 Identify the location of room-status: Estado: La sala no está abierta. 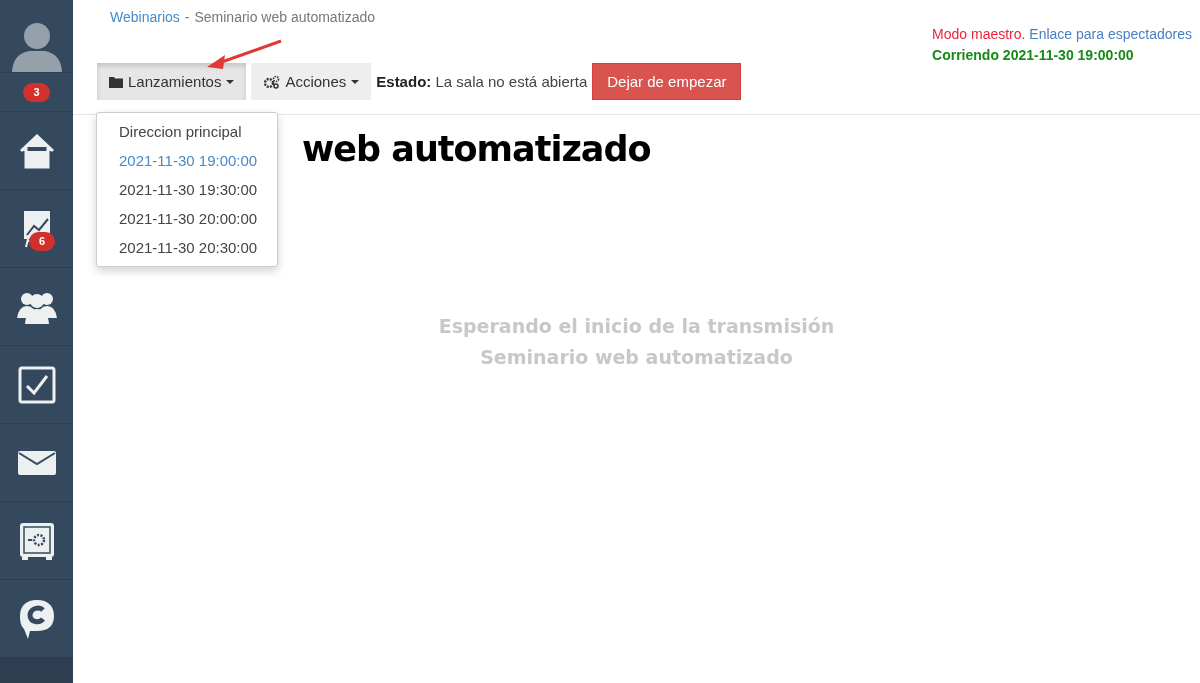
(482, 81).